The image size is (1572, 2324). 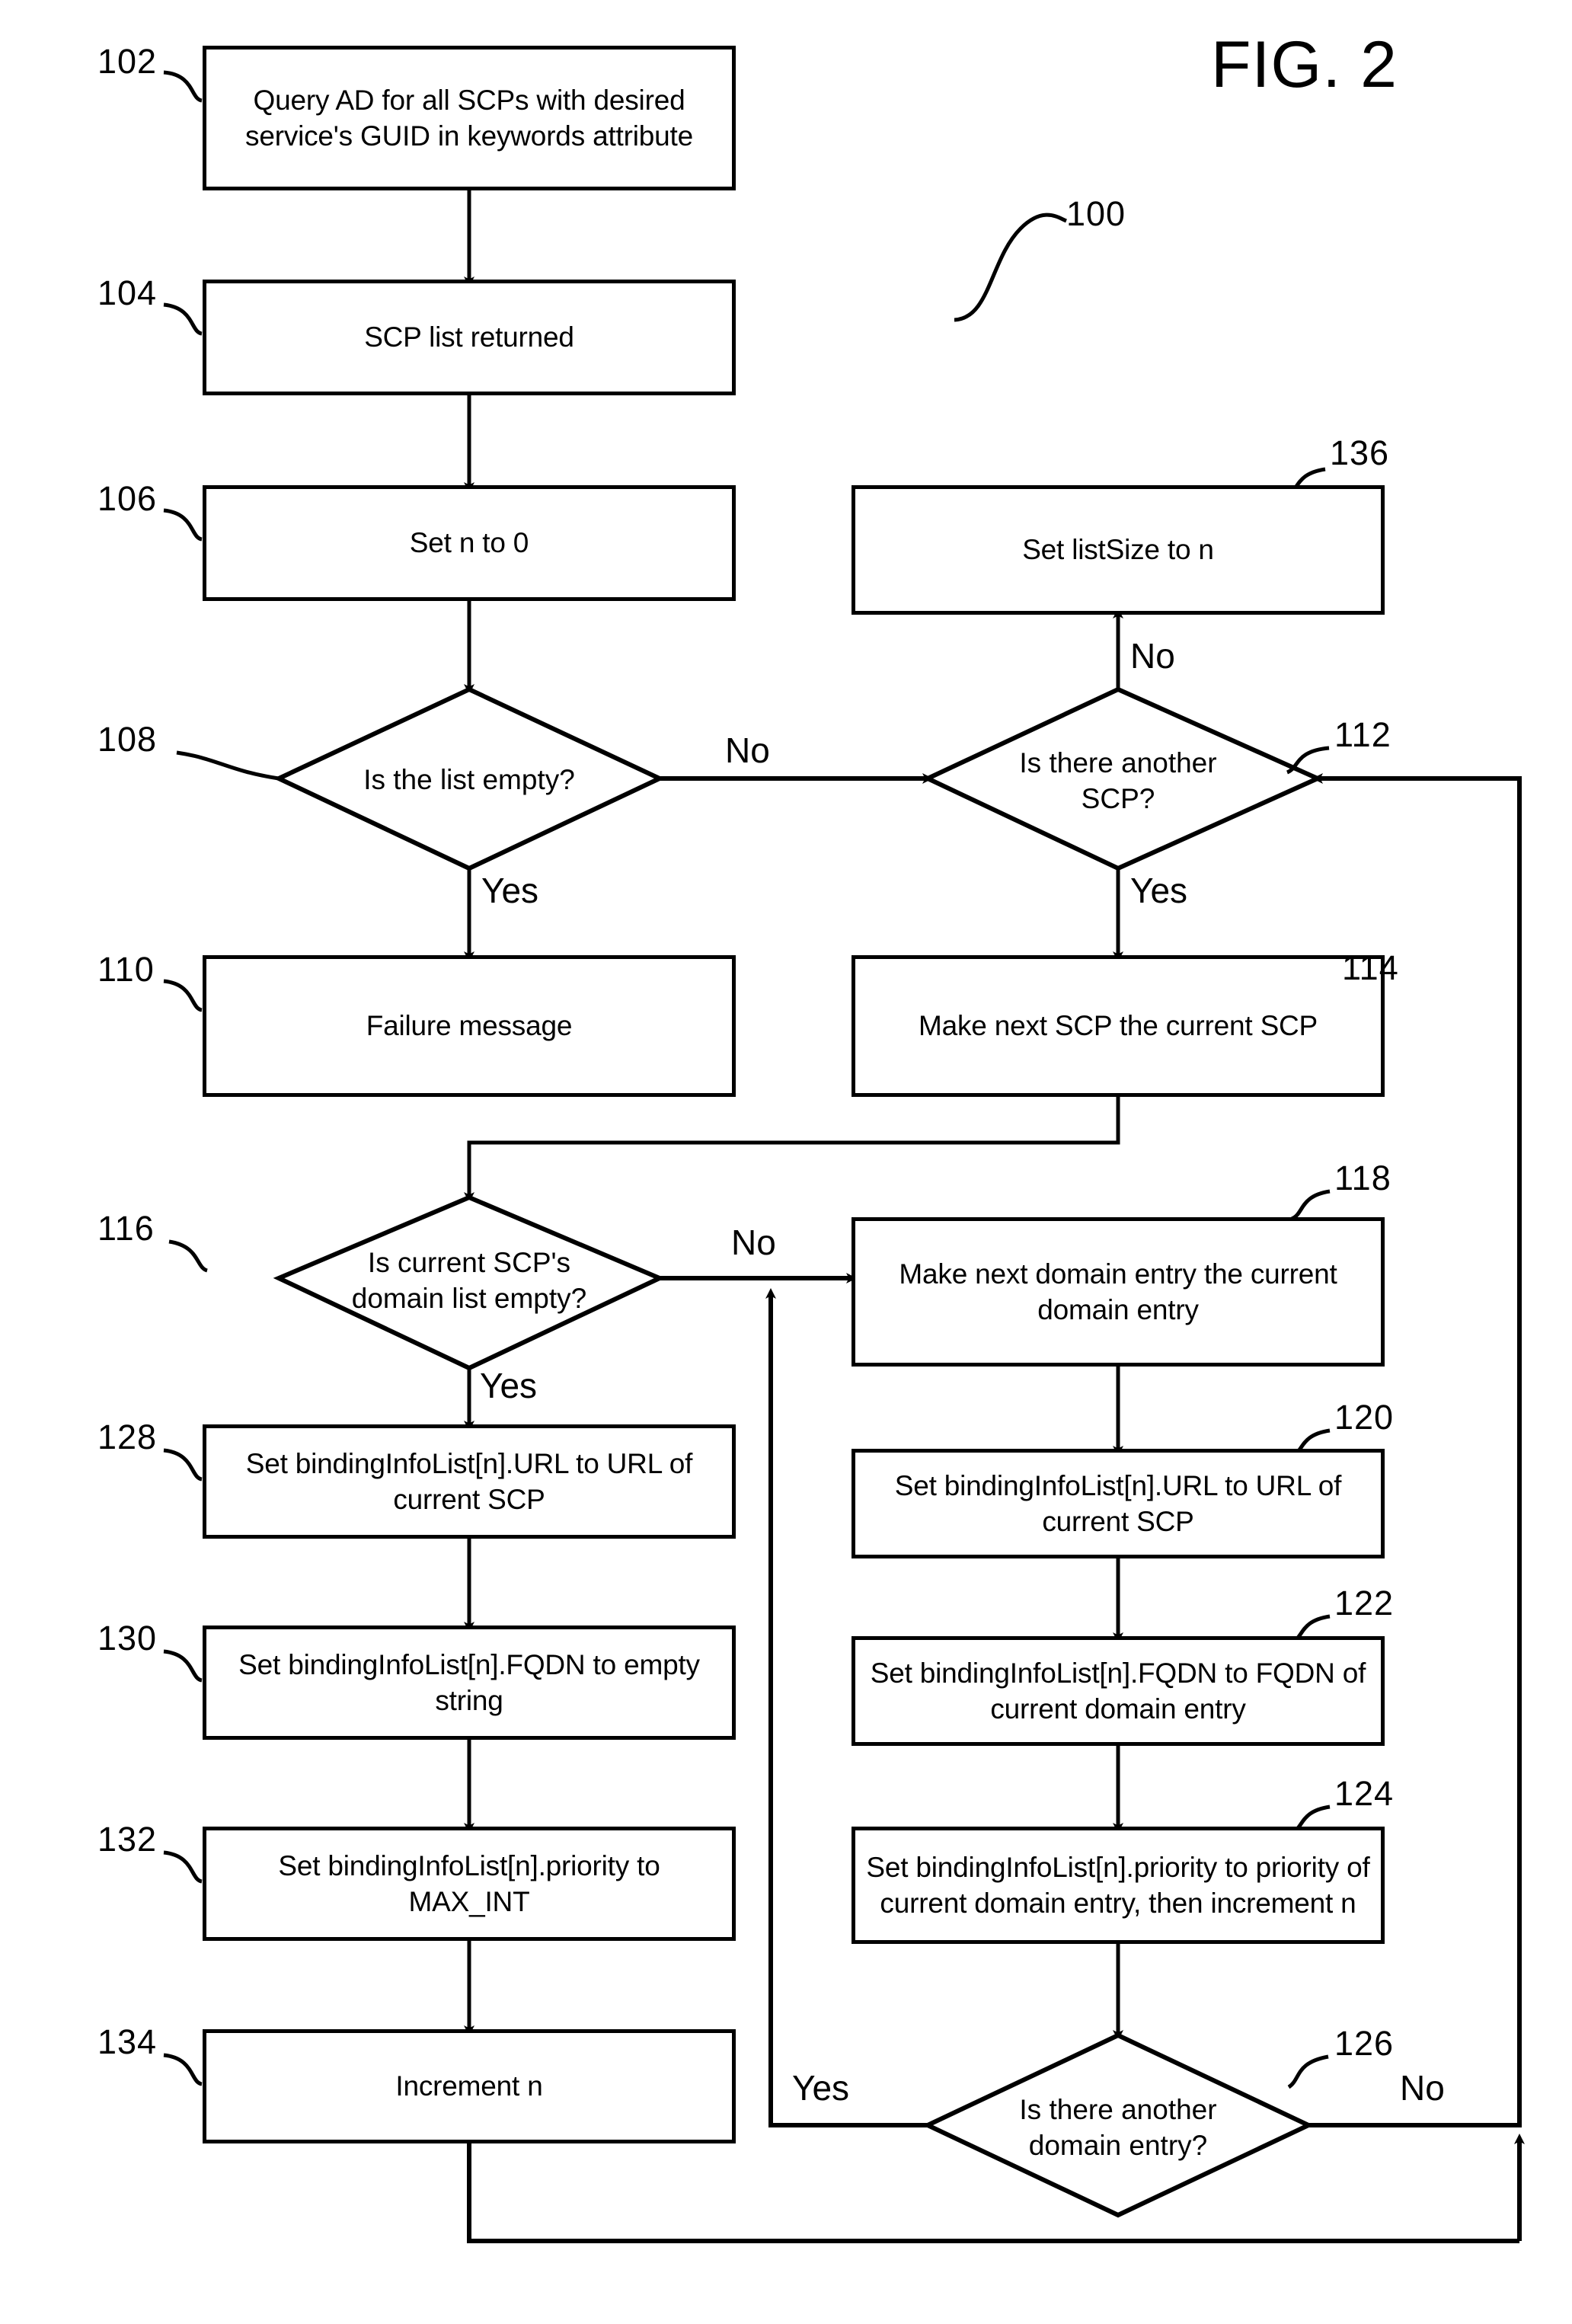 I want to click on process-box-114: Make next SCP the current SCP, so click(x=1118, y=1026).